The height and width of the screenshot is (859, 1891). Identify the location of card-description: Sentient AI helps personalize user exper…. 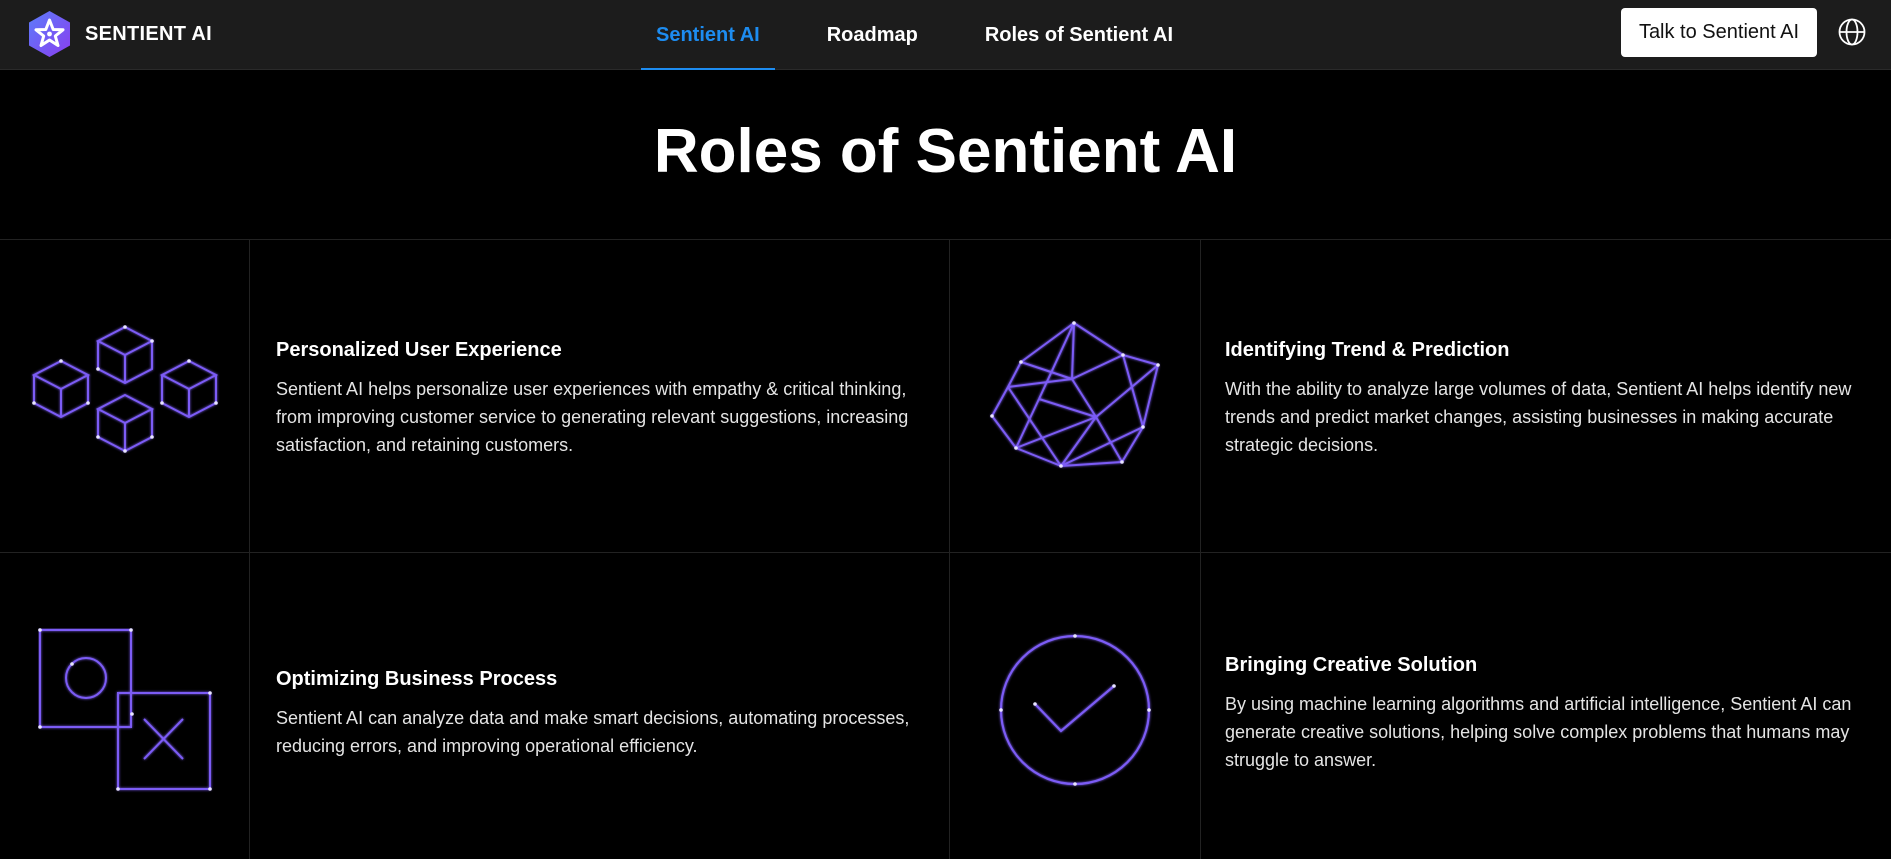
(592, 417).